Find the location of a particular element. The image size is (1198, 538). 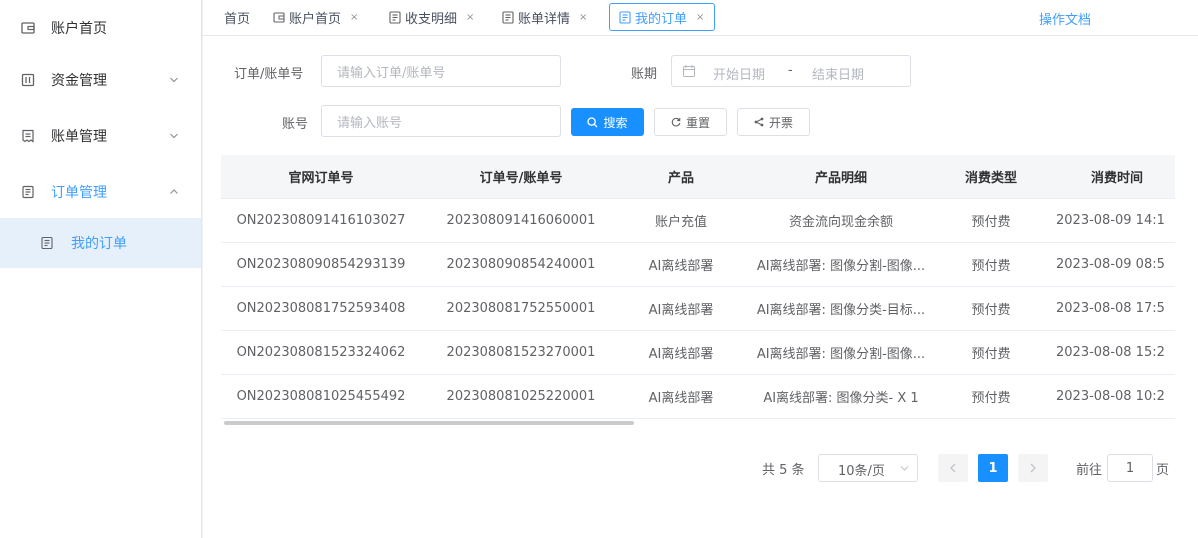

reset-button: 重置 is located at coordinates (690, 122).